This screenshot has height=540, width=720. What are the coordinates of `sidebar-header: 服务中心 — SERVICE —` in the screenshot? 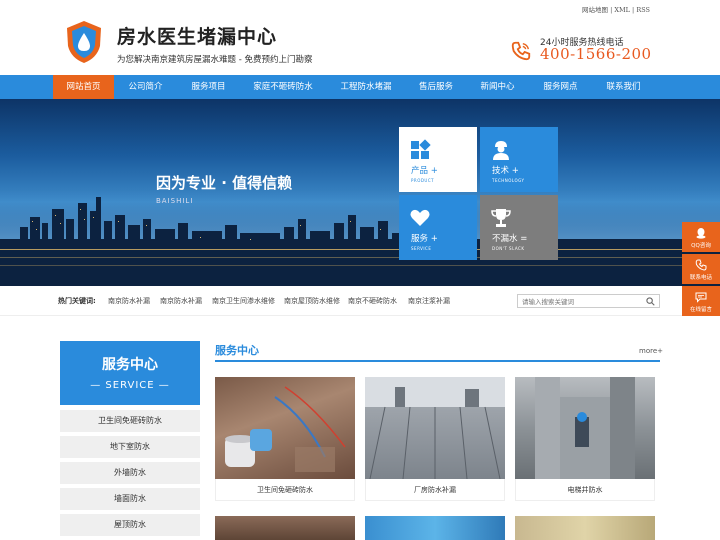 It's located at (130, 373).